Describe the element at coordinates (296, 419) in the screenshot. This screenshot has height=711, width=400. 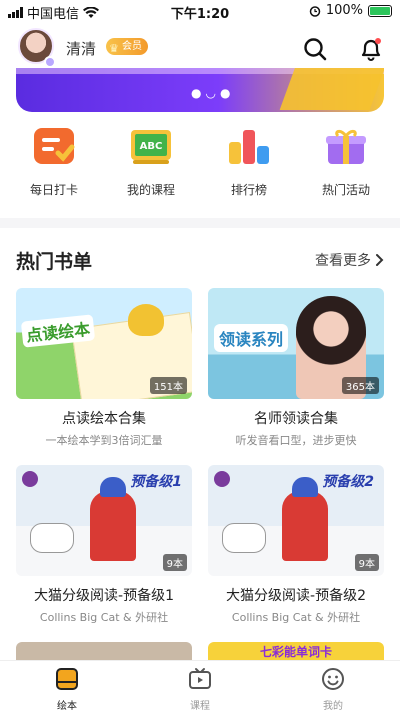
I see `book-title: 名师领读合集` at that location.